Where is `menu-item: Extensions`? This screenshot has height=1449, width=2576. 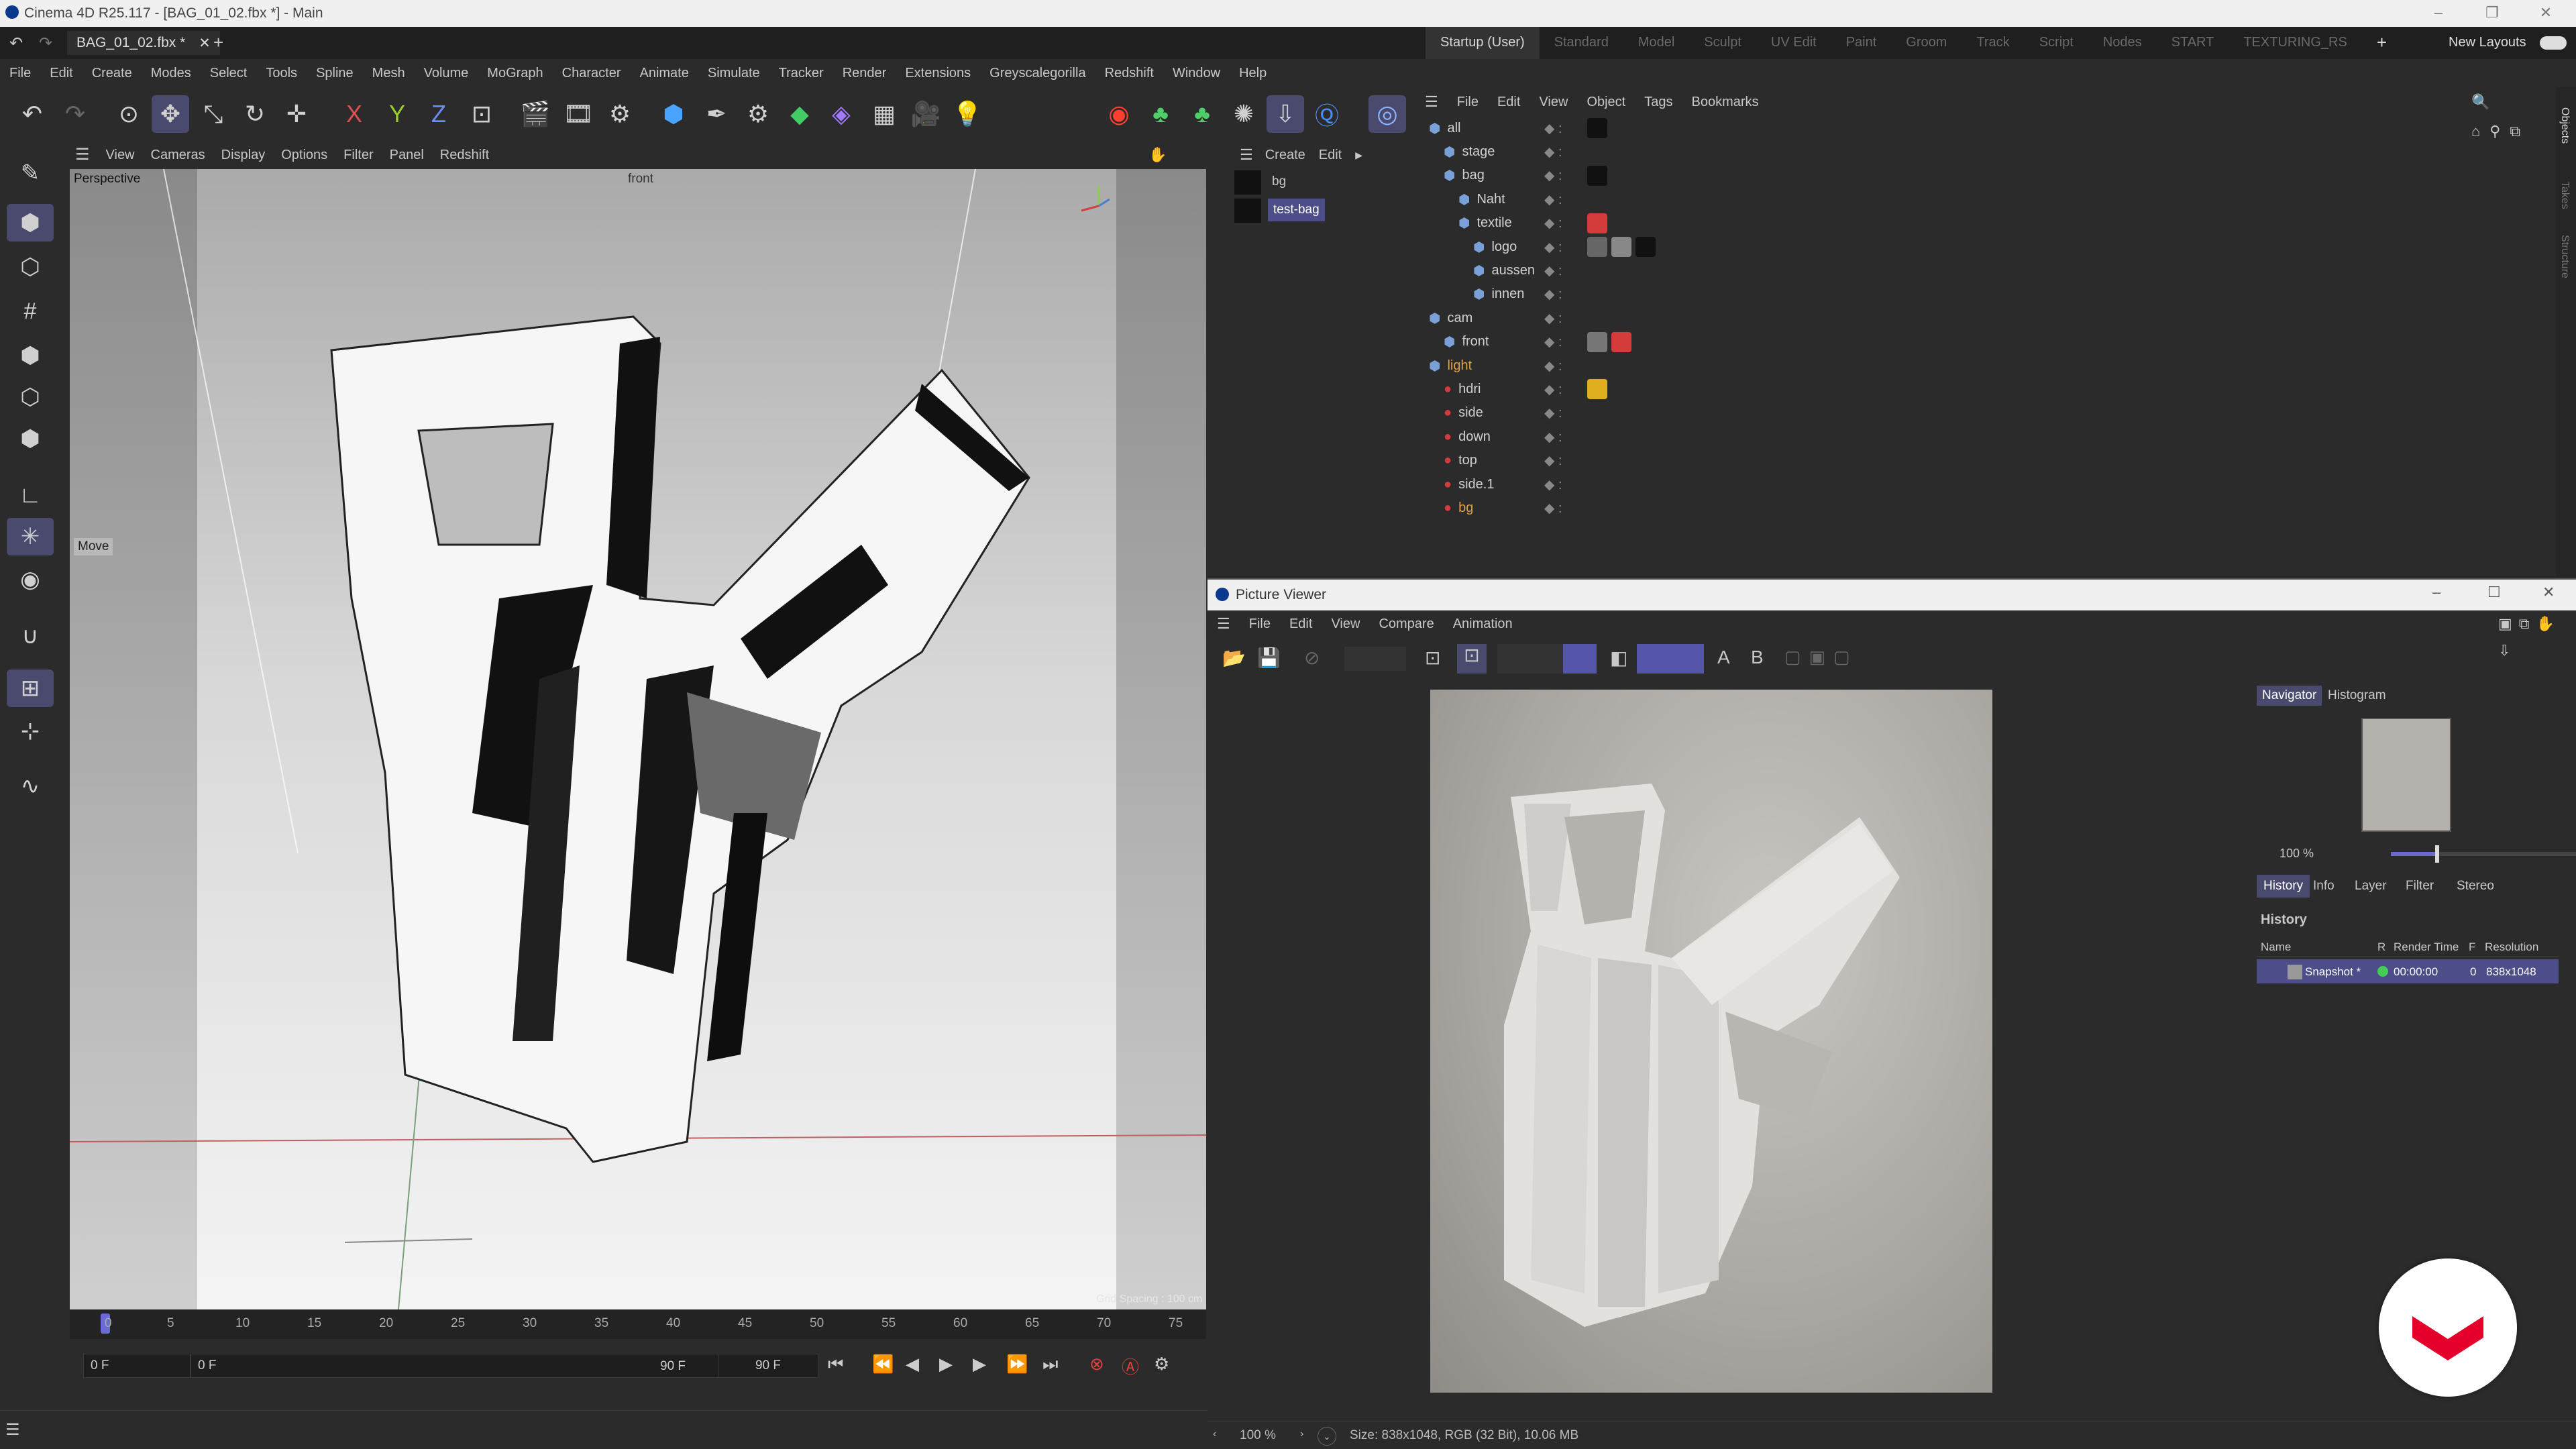
menu-item: Extensions is located at coordinates (938, 73).